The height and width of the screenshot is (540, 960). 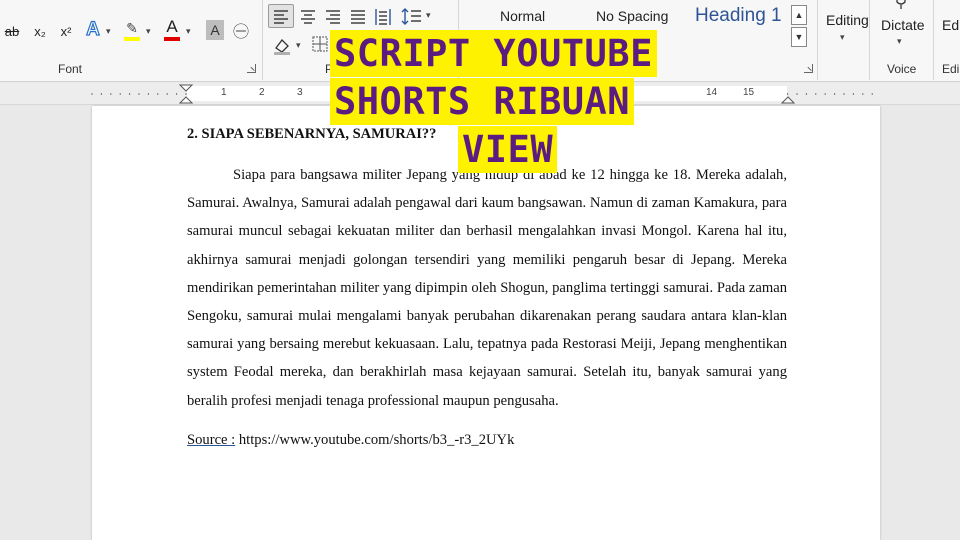 What do you see at coordinates (215, 30) in the screenshot?
I see `character-shading-button: A` at bounding box center [215, 30].